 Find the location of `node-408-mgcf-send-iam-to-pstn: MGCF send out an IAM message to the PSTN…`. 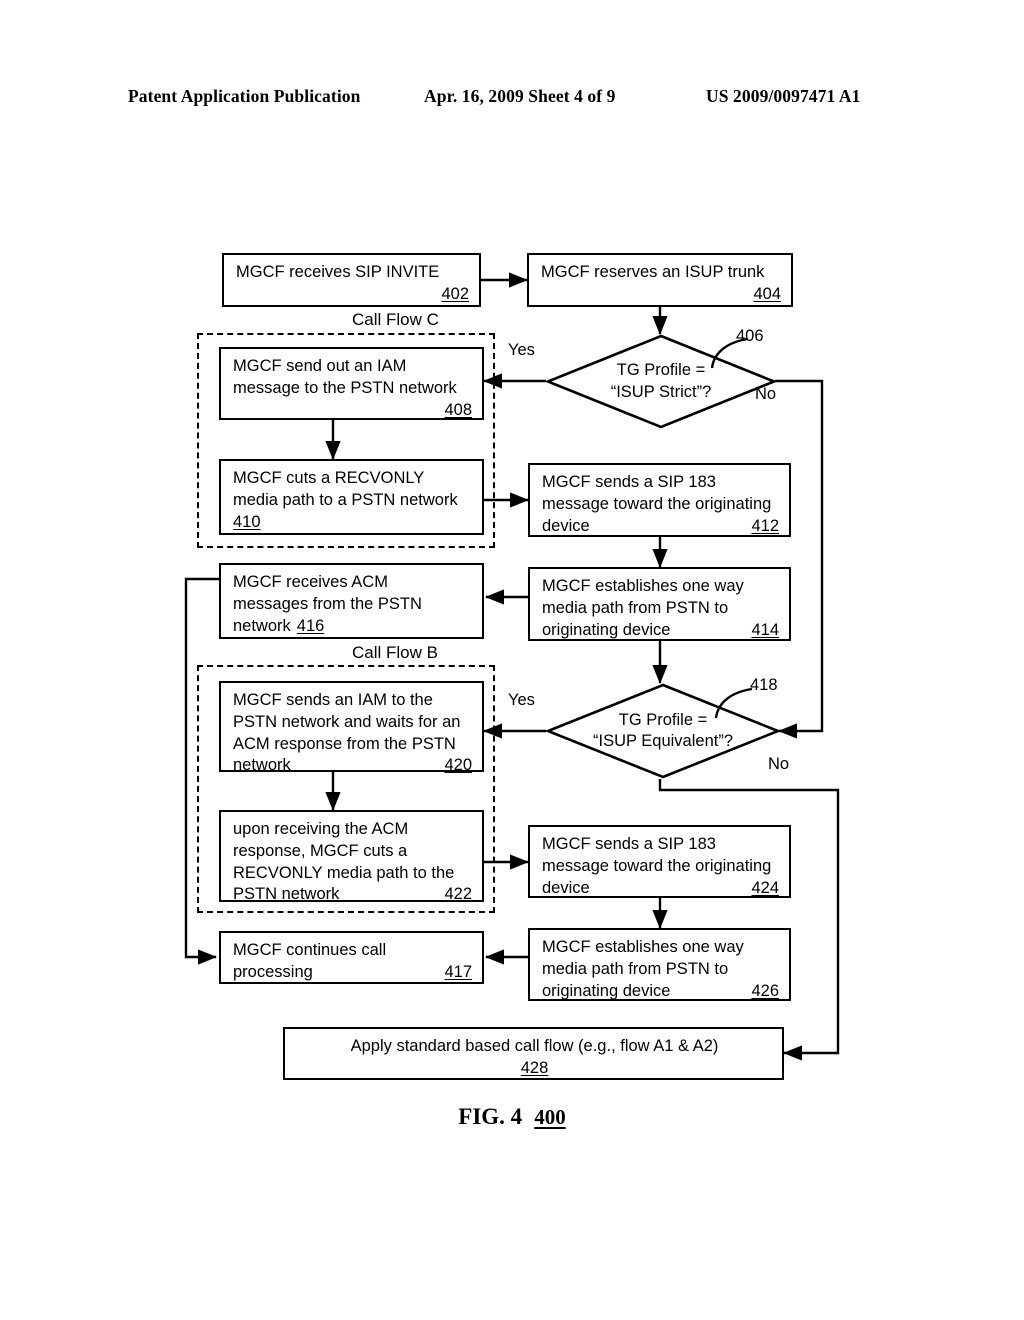

node-408-mgcf-send-iam-to-pstn: MGCF send out an IAM message to the PSTN… is located at coordinates (351, 383).